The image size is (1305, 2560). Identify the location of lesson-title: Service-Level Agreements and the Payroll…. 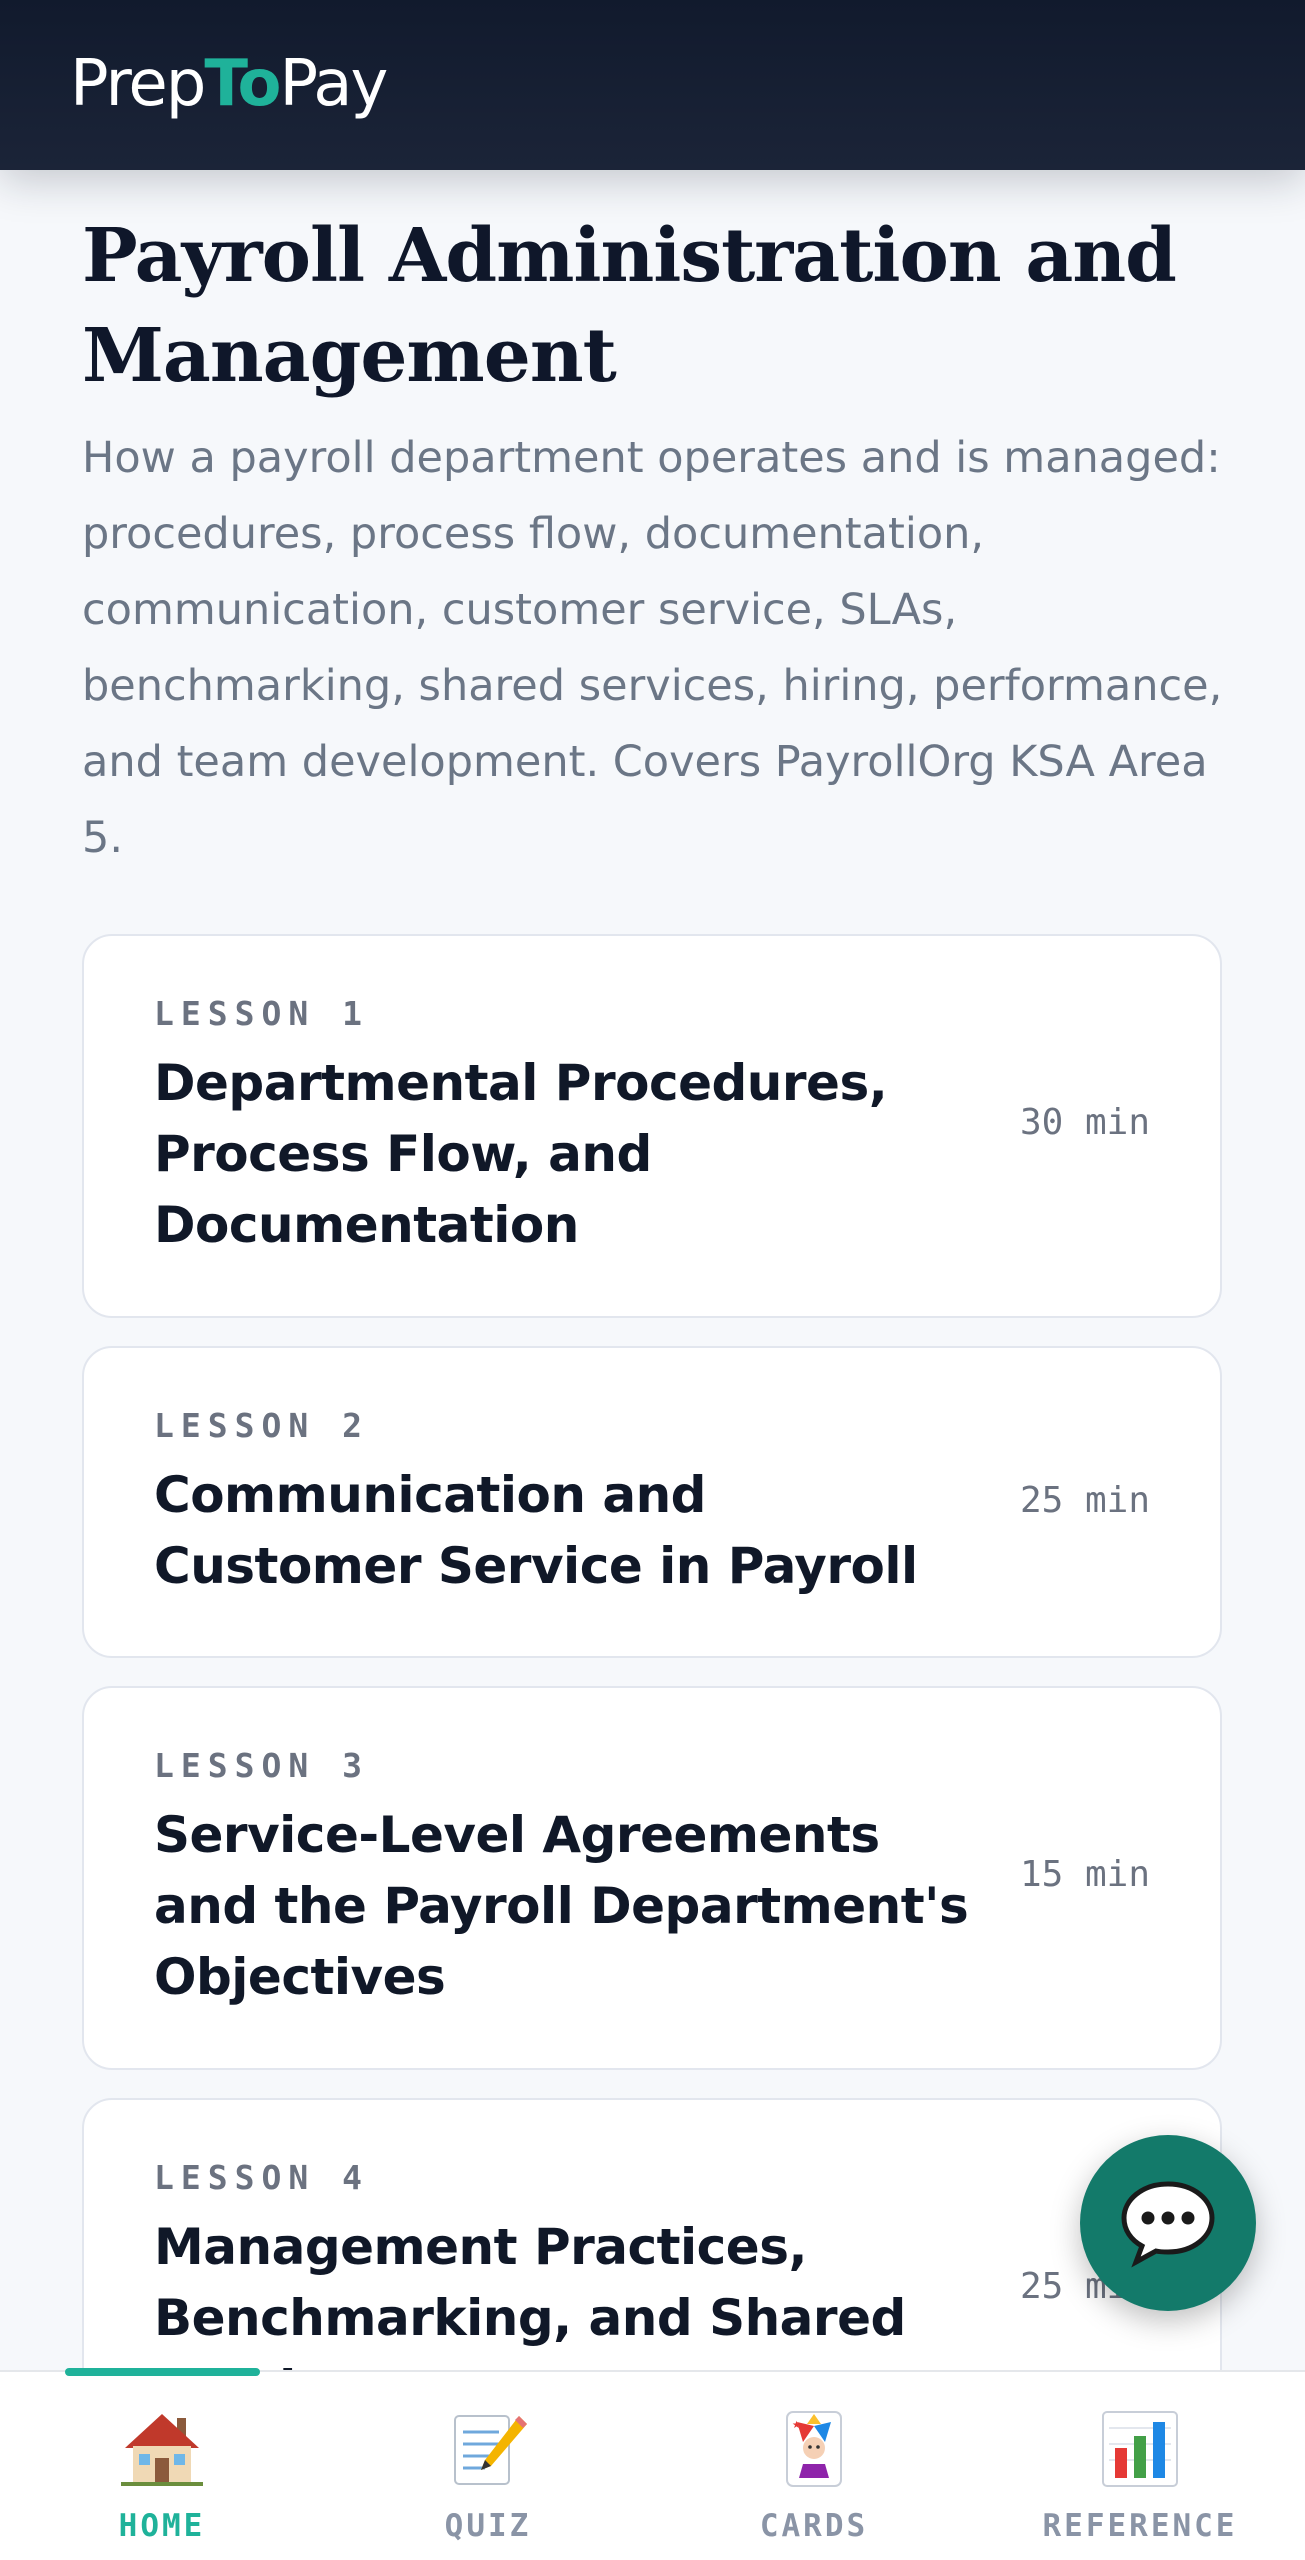
(561, 1906).